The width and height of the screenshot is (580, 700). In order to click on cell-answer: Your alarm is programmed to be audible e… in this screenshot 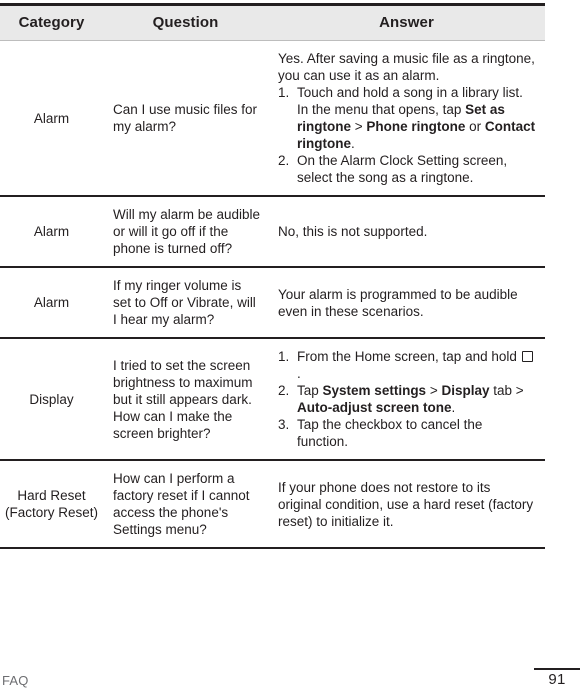, I will do `click(406, 303)`.